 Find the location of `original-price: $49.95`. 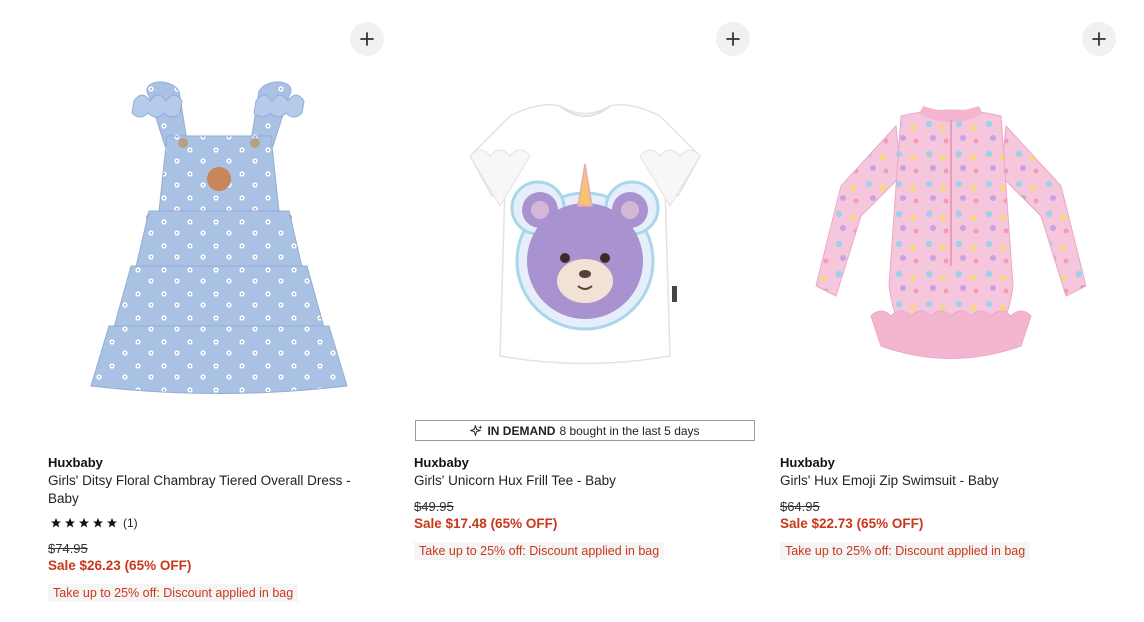

original-price: $49.95 is located at coordinates (434, 506).